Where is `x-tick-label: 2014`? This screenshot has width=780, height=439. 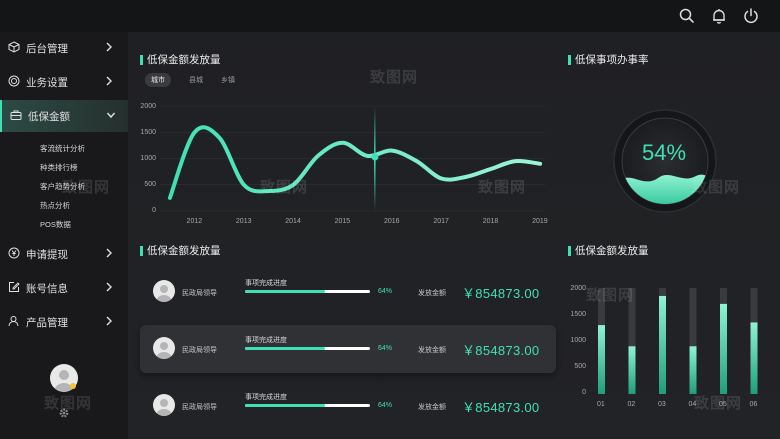
x-tick-label: 2014 is located at coordinates (293, 221).